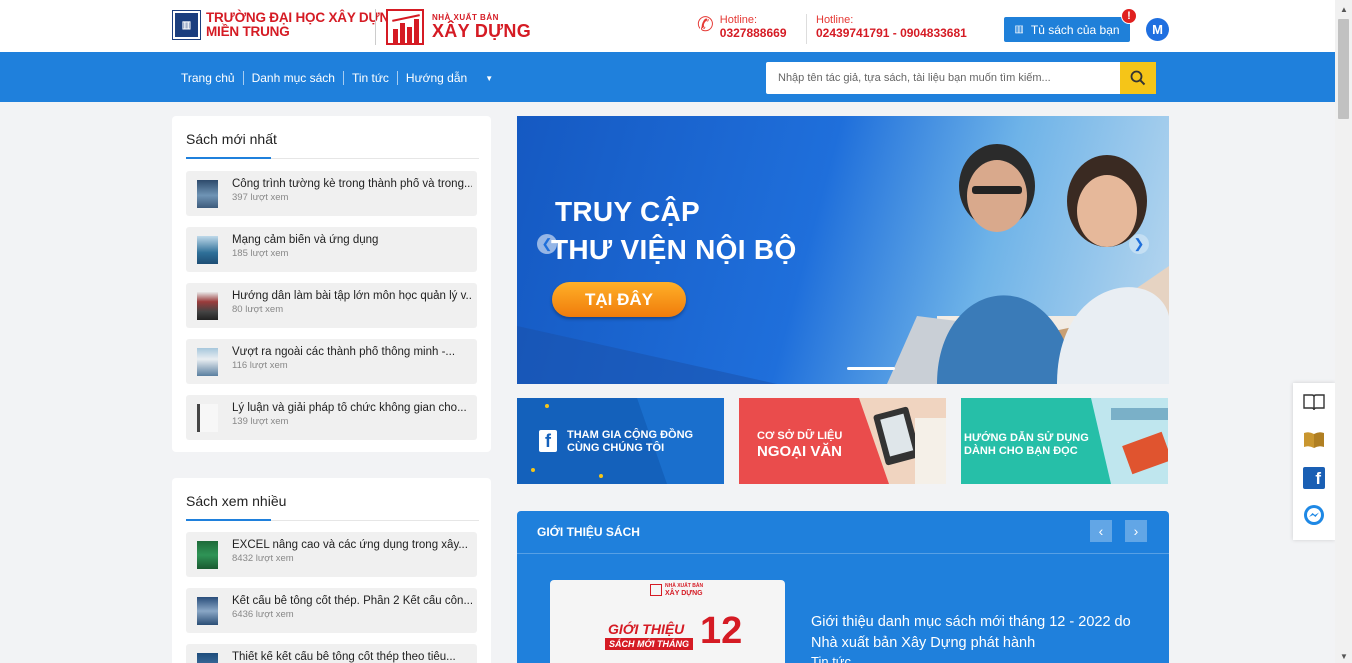 This screenshot has height=663, width=1352. What do you see at coordinates (547, 244) in the screenshot?
I see `chevron-left-icon: ❮` at bounding box center [547, 244].